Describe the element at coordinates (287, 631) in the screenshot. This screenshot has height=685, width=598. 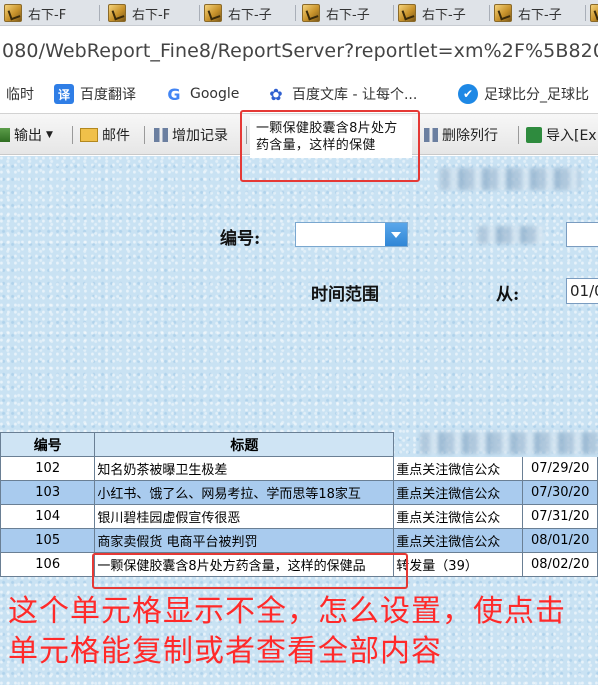
I see `annotation-caption: 这个单元格显示不全，怎么设置，使点击单元格能复制或者查看全部内容` at that location.